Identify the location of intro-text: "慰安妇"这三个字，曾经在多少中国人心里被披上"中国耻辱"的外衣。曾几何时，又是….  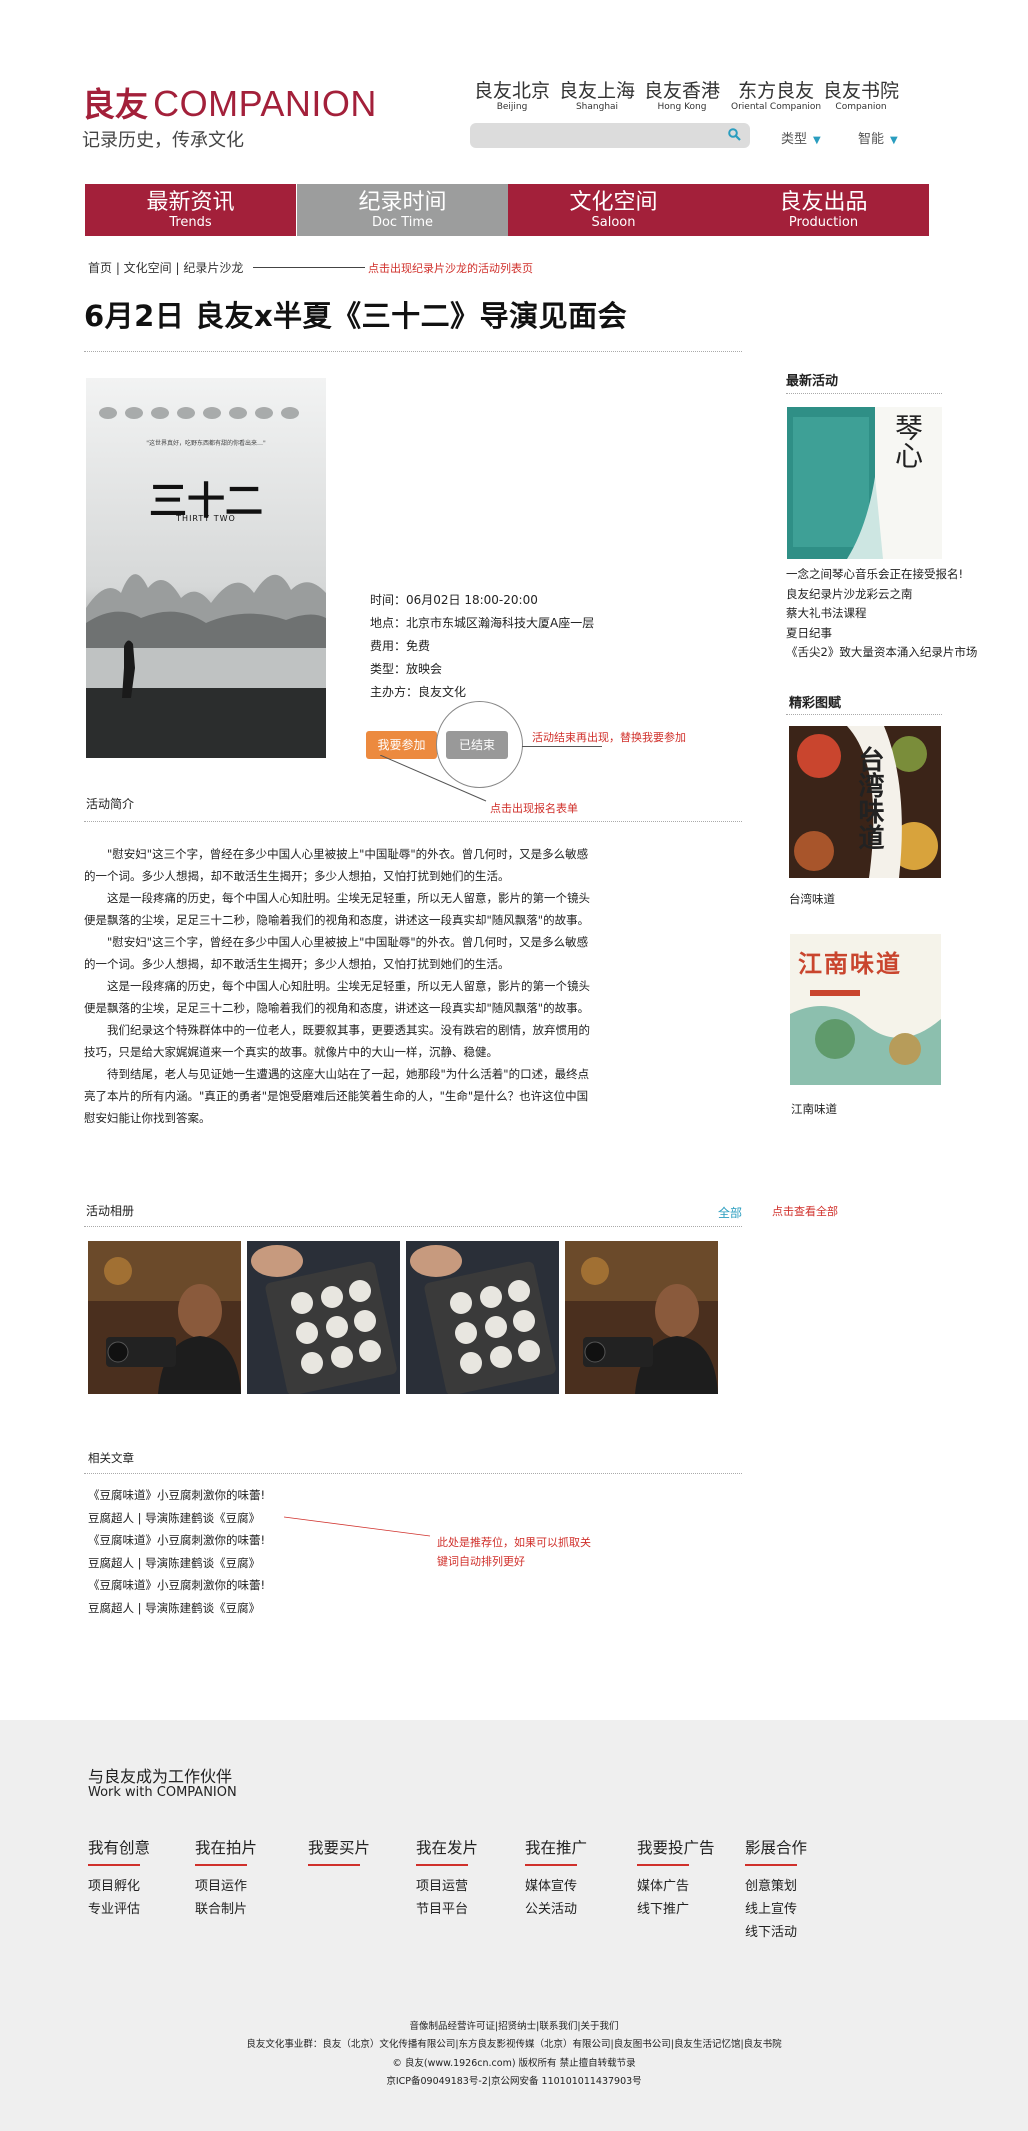
(339, 986).